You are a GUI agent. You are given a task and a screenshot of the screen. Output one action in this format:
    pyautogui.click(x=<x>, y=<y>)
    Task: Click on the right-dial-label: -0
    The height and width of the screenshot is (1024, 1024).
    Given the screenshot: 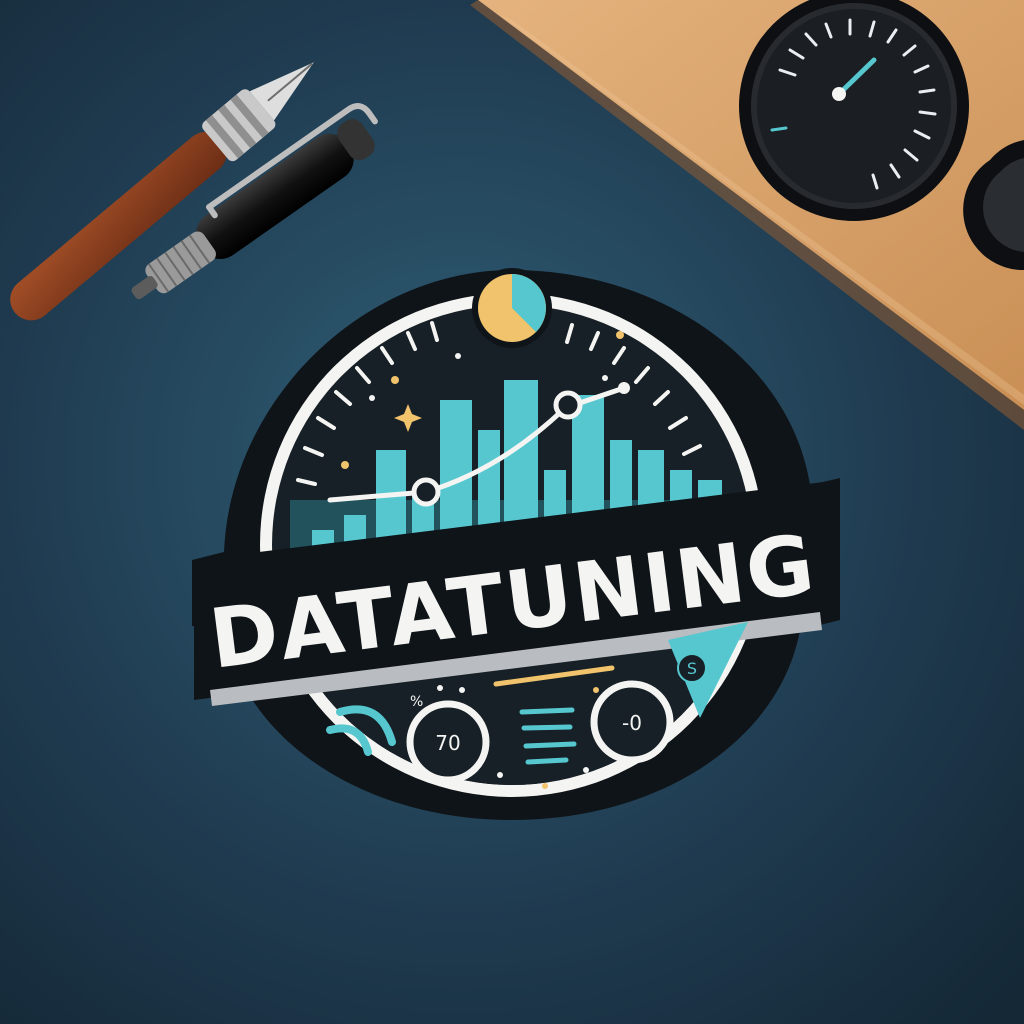 What is the action you would take?
    pyautogui.click(x=632, y=723)
    